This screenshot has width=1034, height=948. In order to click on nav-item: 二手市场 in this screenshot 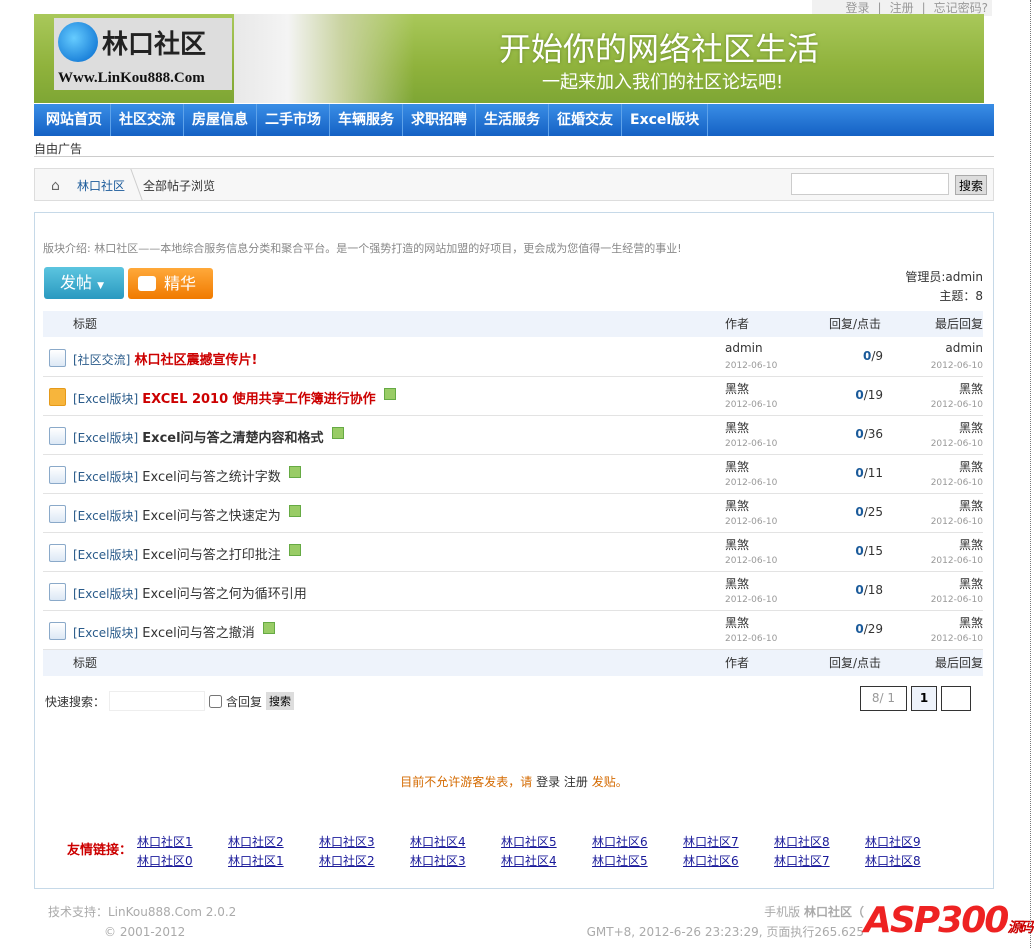, I will do `click(293, 120)`.